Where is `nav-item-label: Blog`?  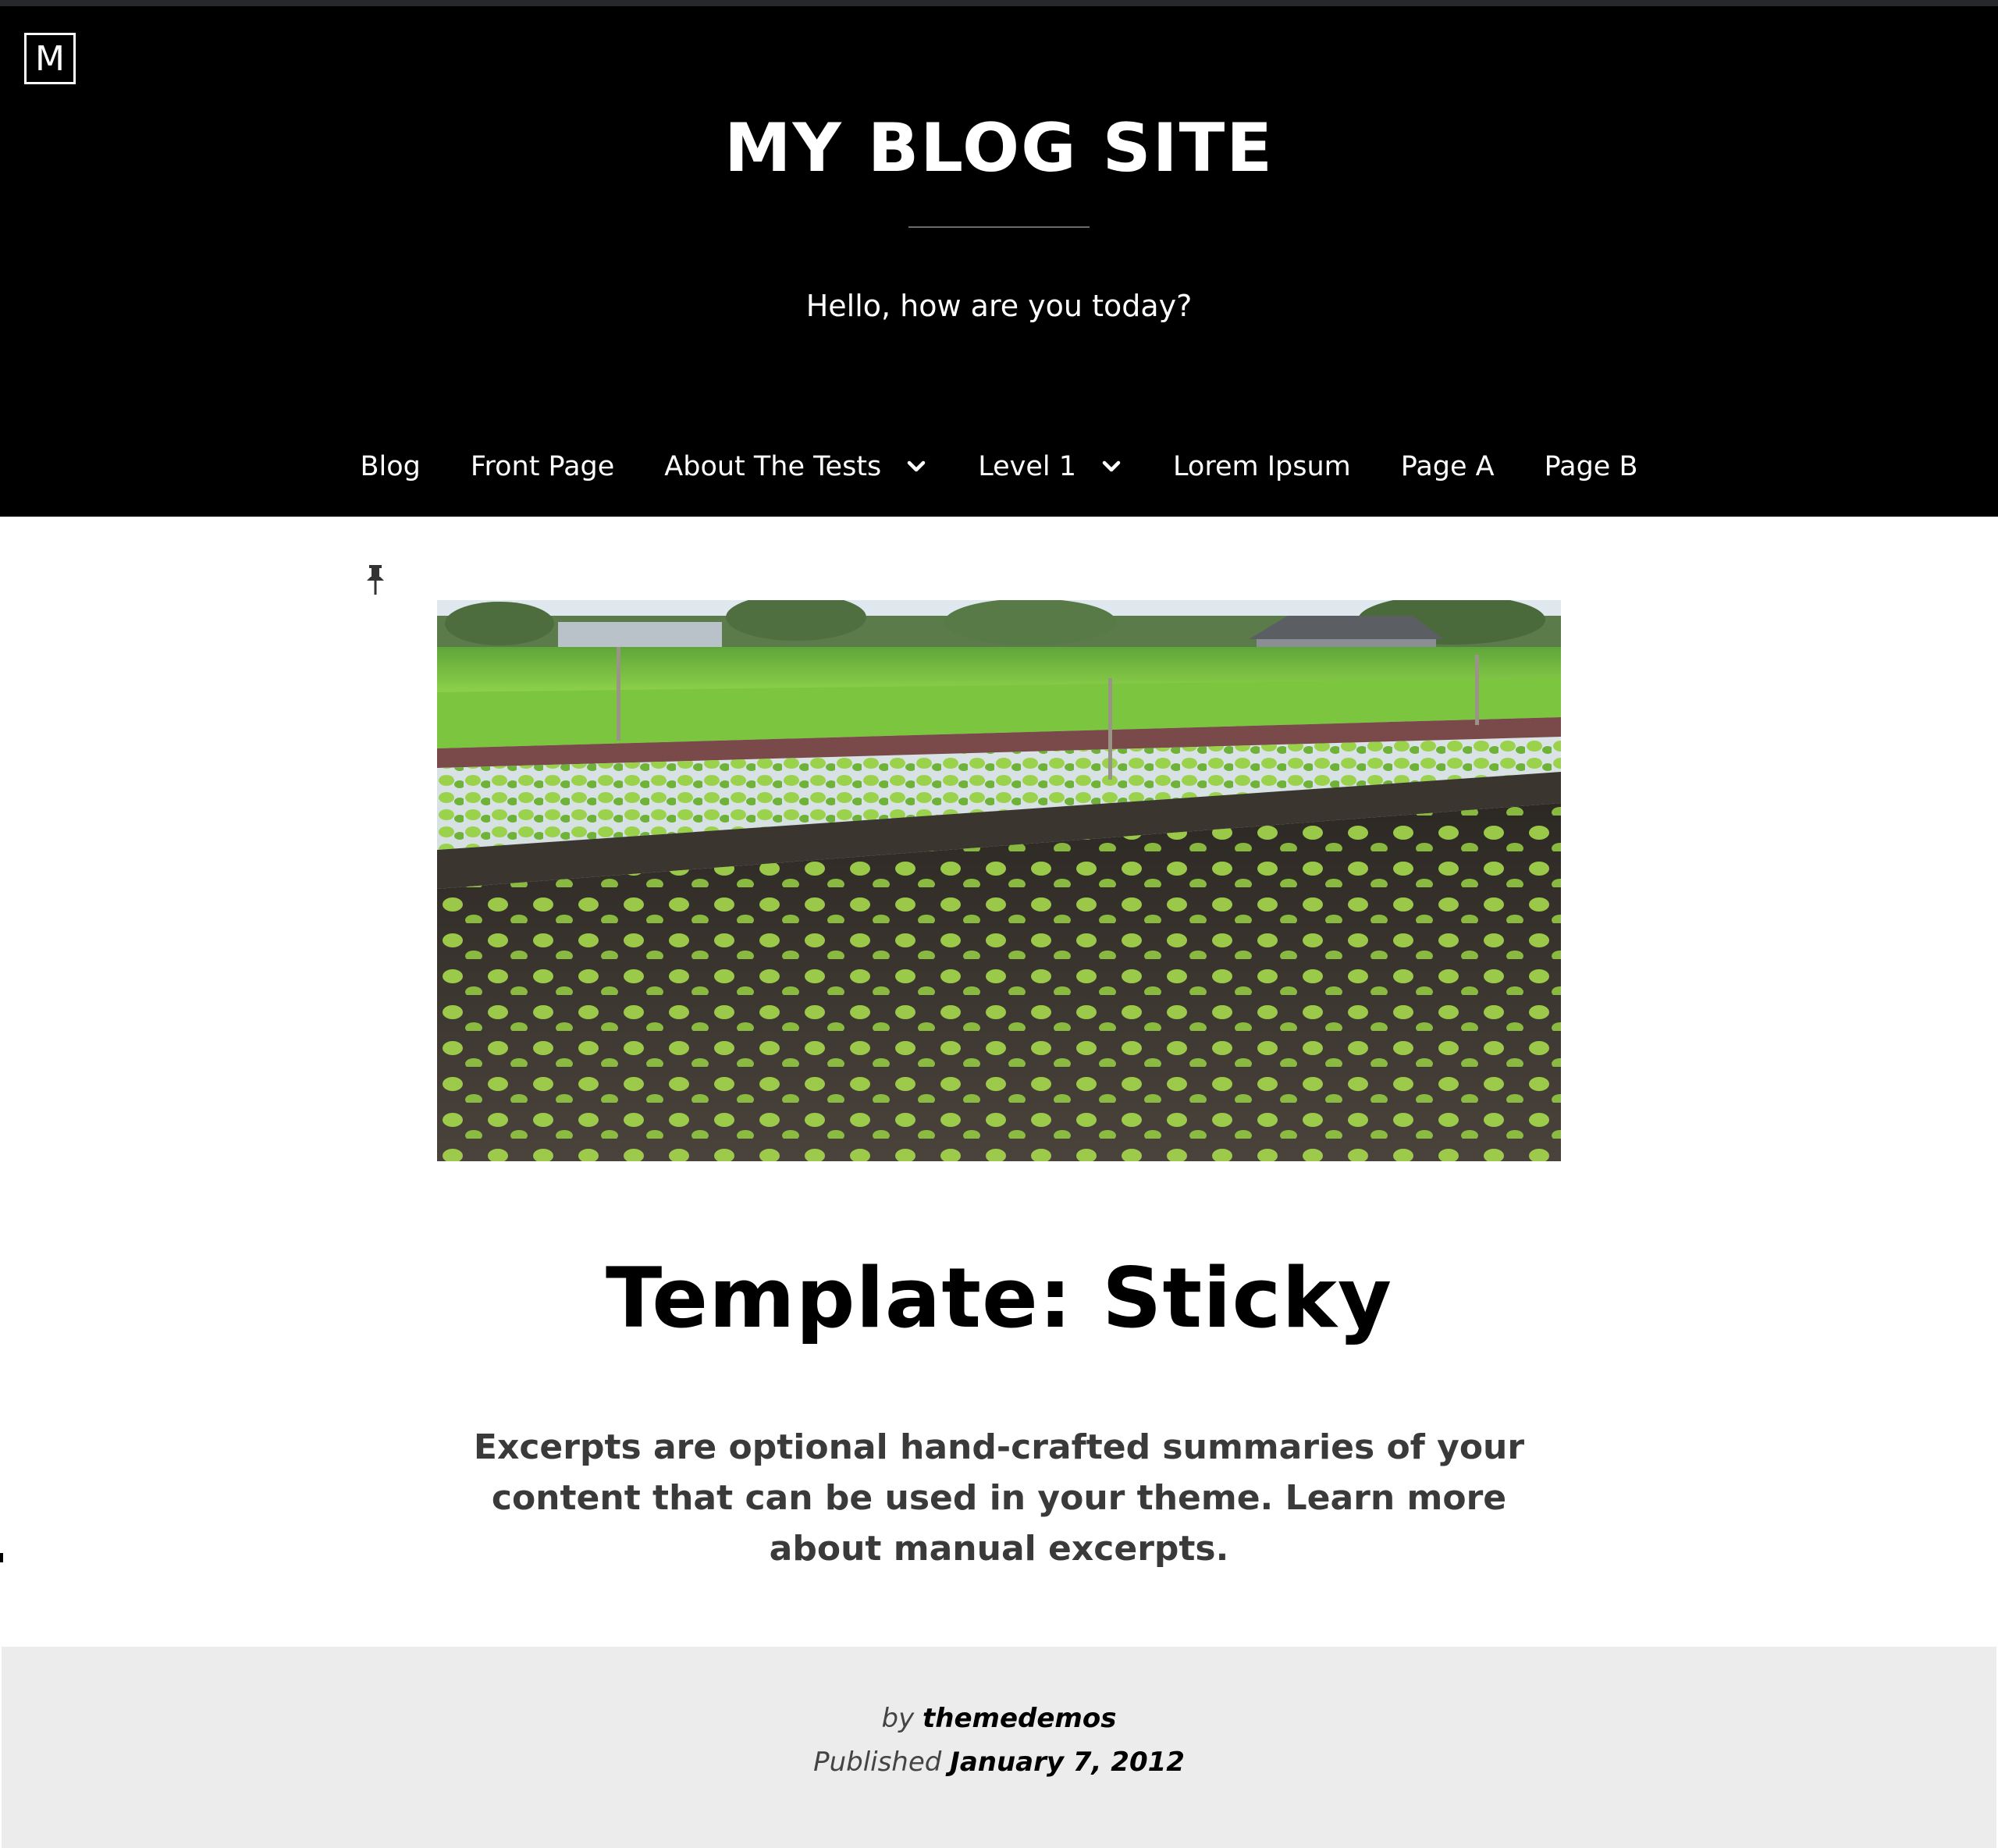
nav-item-label: Blog is located at coordinates (390, 466).